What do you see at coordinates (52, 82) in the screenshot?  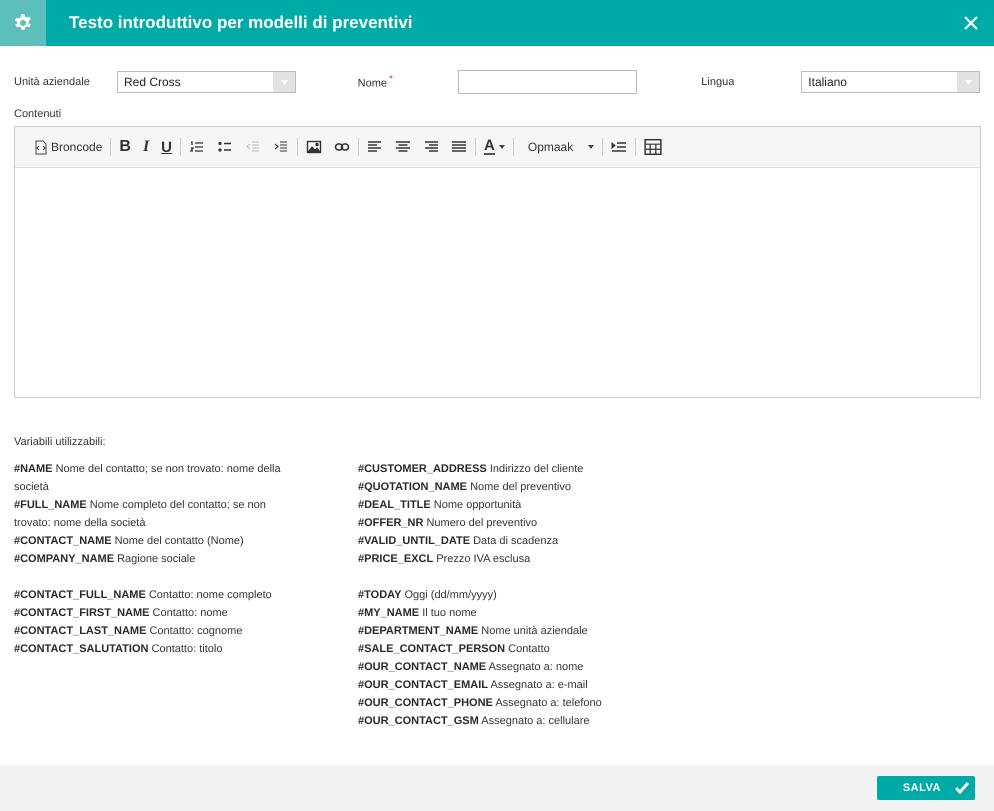 I see `field-label: Unità aziendale` at bounding box center [52, 82].